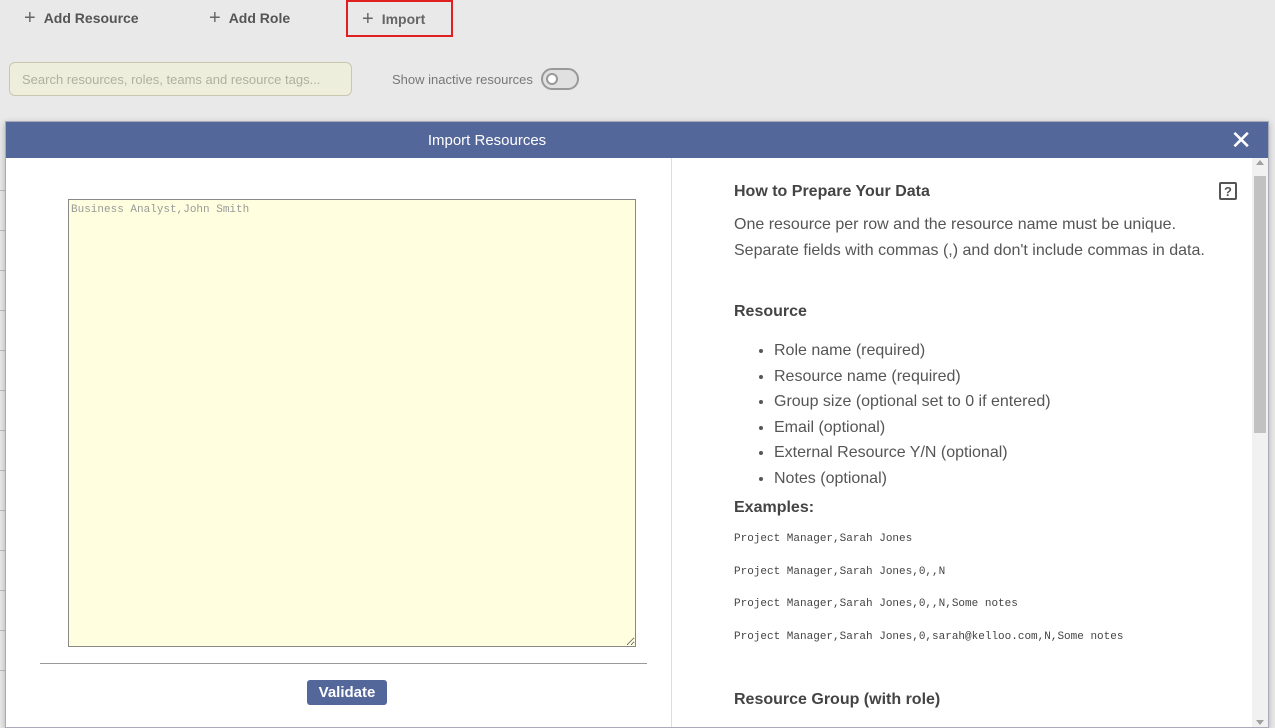 This screenshot has width=1275, height=728. What do you see at coordinates (912, 377) in the screenshot?
I see `list-item: Resource name (required)` at bounding box center [912, 377].